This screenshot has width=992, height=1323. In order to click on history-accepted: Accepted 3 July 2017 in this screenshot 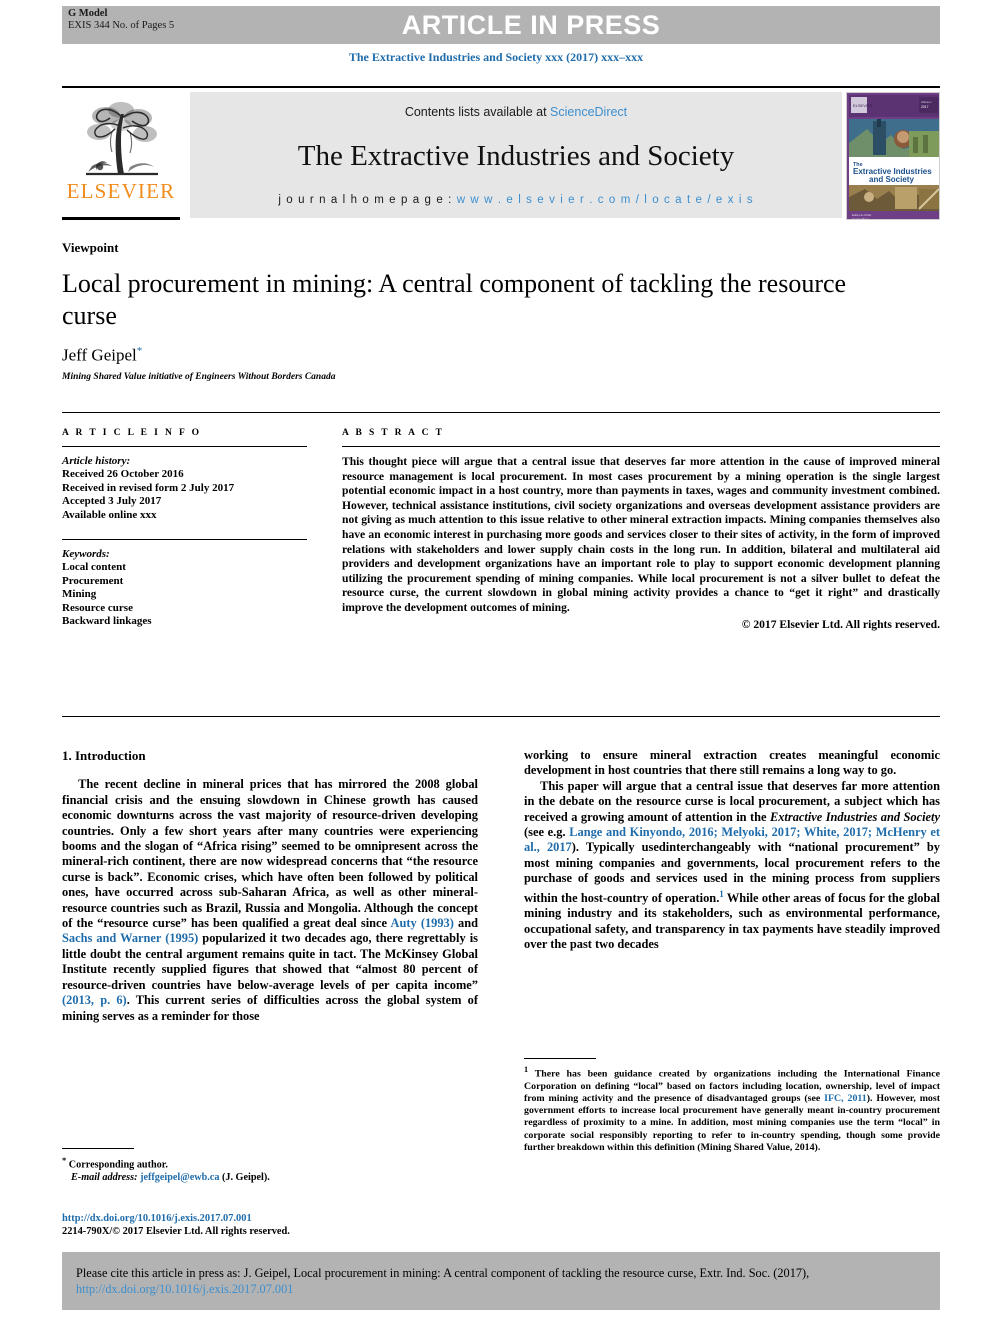, I will do `click(112, 501)`.